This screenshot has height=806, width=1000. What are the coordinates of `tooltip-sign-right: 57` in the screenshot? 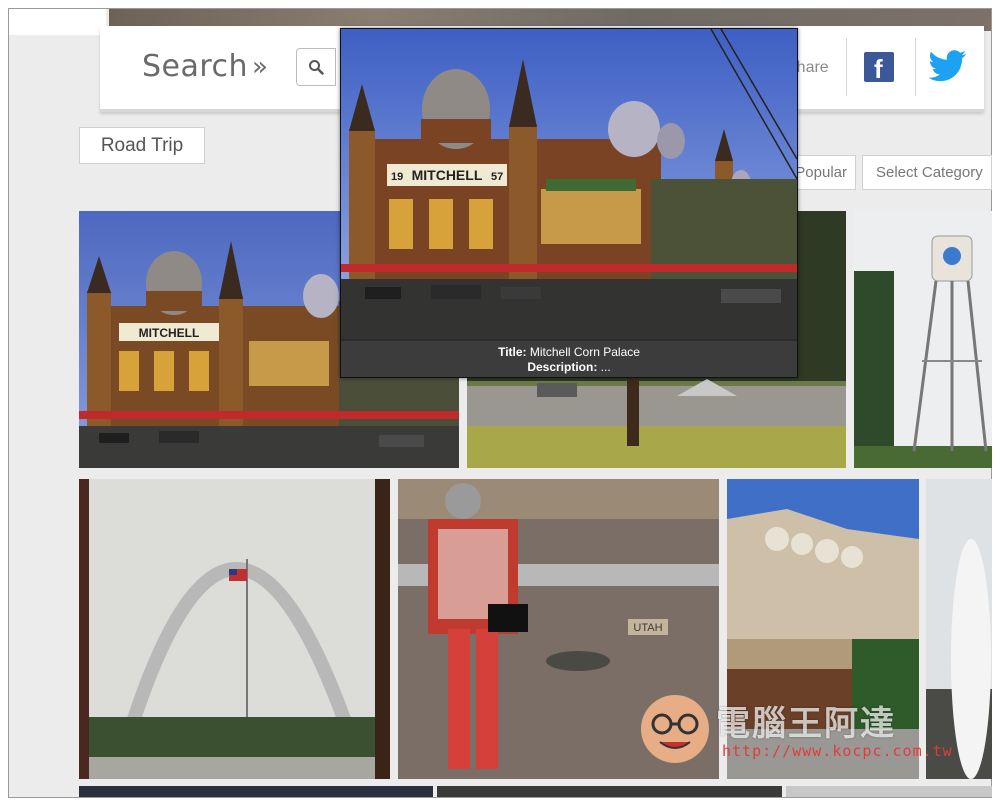 It's located at (497, 177).